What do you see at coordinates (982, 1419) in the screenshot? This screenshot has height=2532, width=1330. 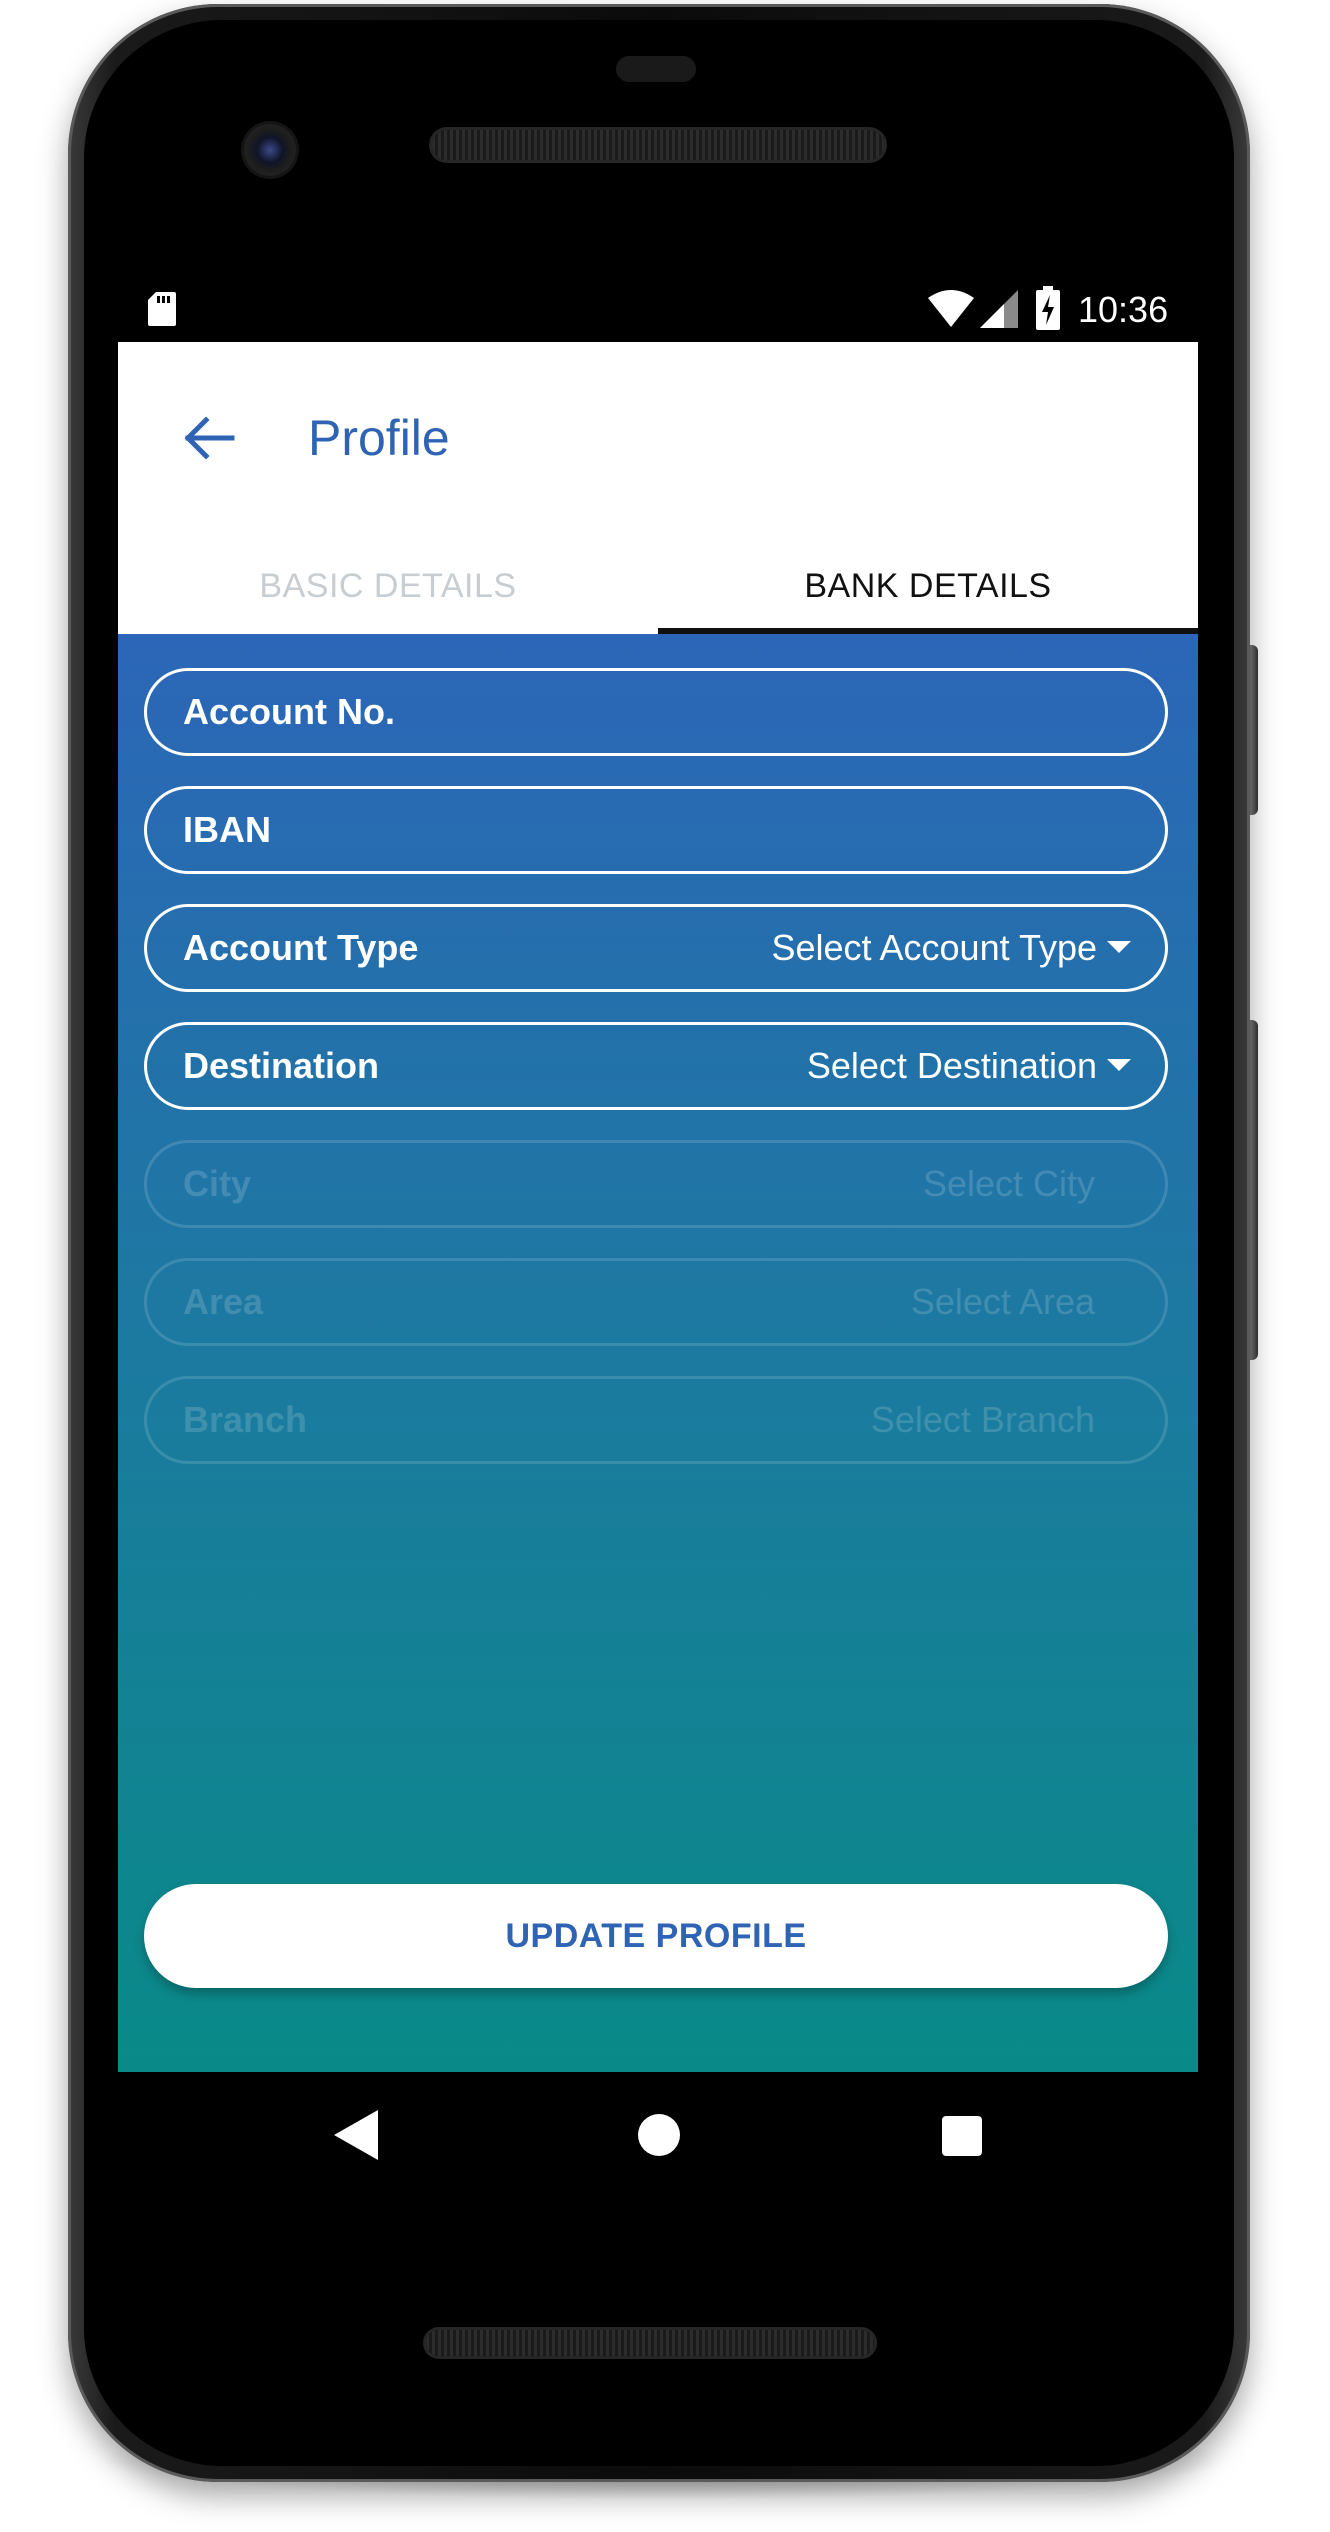 I see `branch-value: Select Branch` at bounding box center [982, 1419].